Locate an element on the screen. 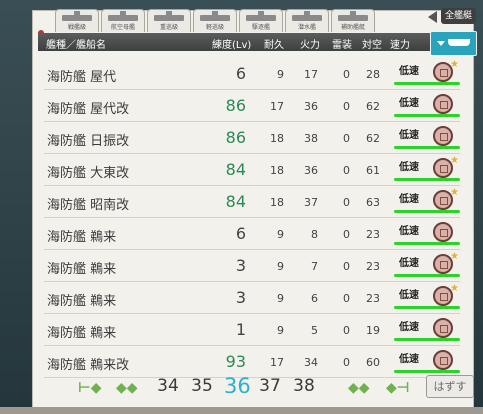 Image resolution: width=483 pixels, height=414 pixels. ship-type-tab: 軽巡級 is located at coordinates (215, 20).